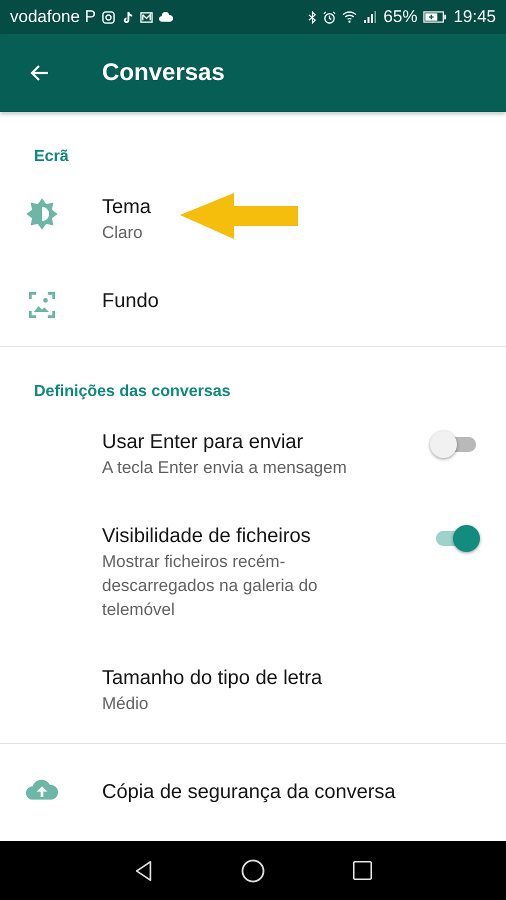  Describe the element at coordinates (474, 17) in the screenshot. I see `clock-time: 19:45` at that location.